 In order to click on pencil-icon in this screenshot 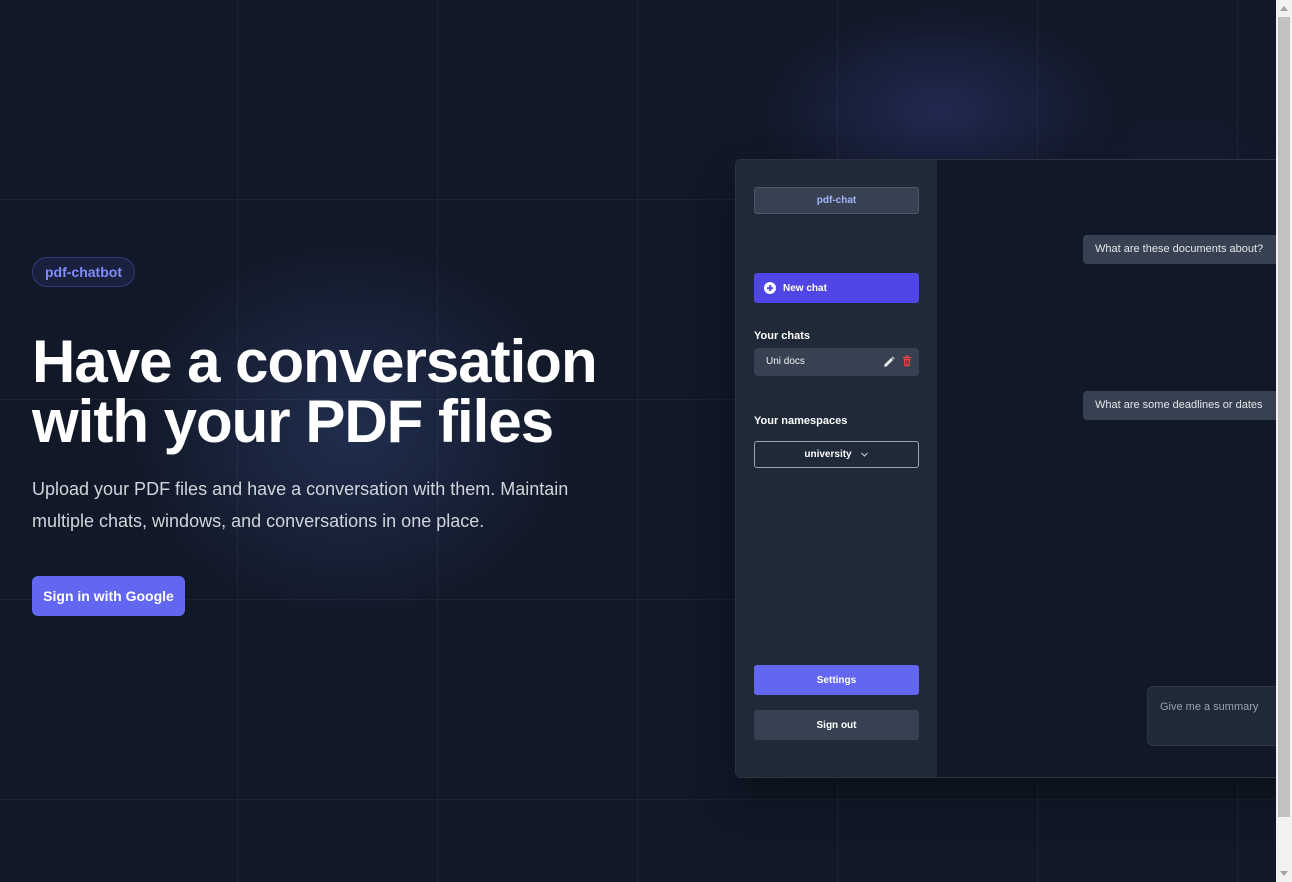, I will do `click(889, 362)`.